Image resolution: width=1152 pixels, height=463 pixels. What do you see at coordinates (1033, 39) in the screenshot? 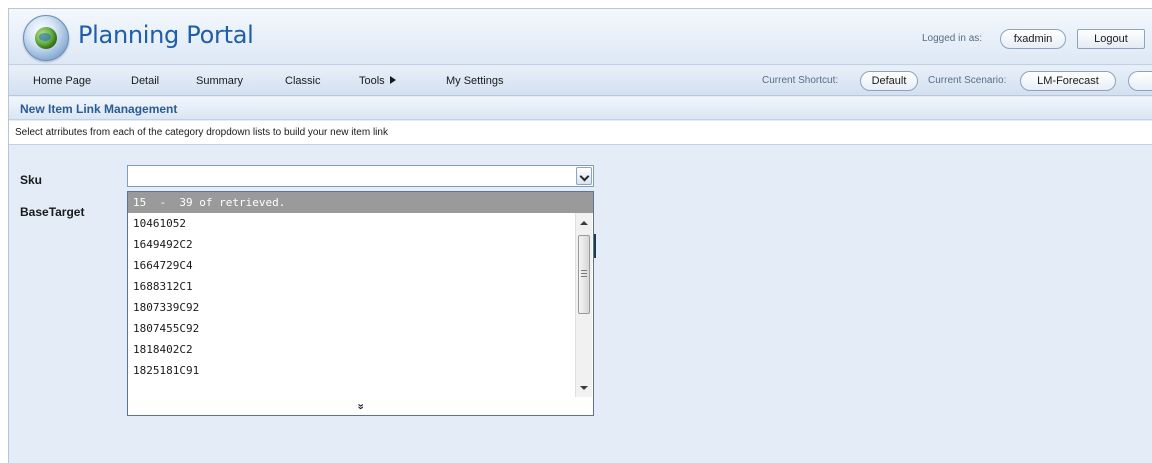
I see `username-badge: fxadmin` at bounding box center [1033, 39].